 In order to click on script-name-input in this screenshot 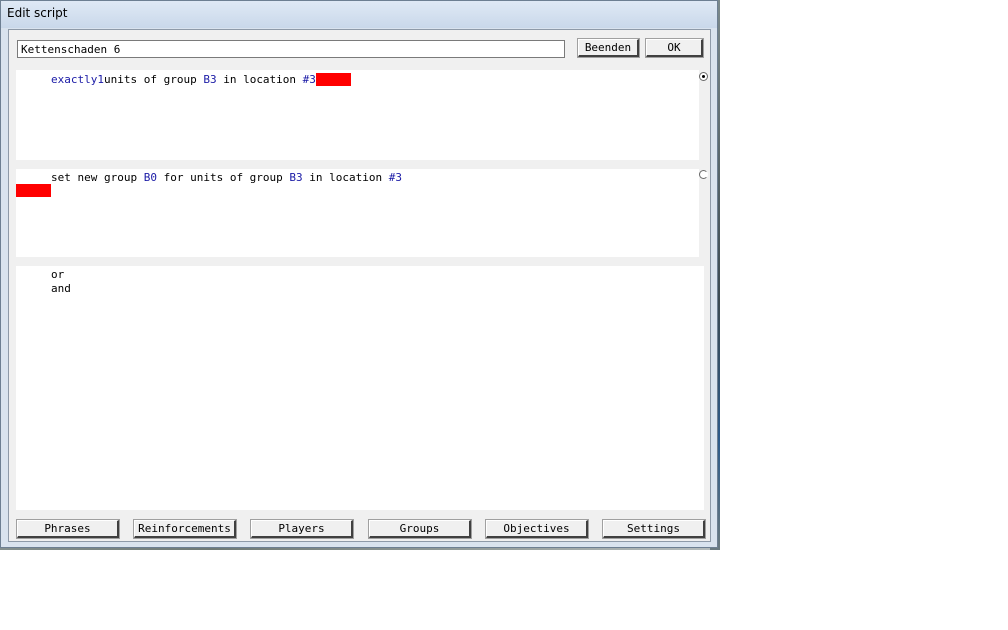, I will do `click(291, 49)`.